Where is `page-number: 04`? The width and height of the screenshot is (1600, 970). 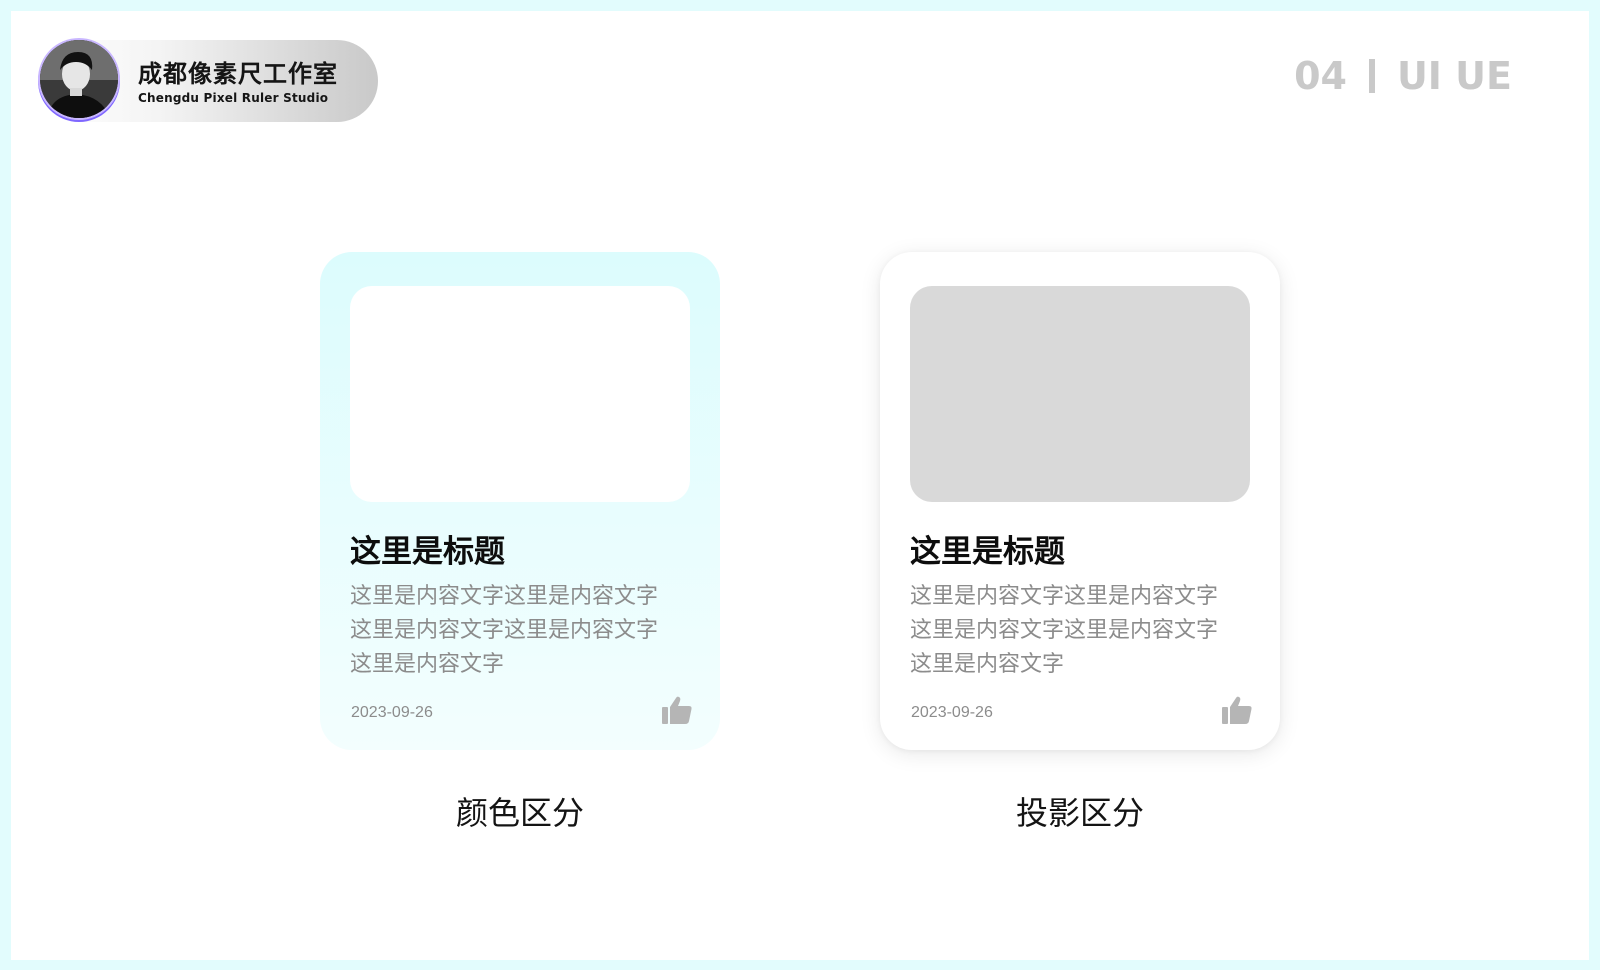
page-number: 04 is located at coordinates (1320, 76).